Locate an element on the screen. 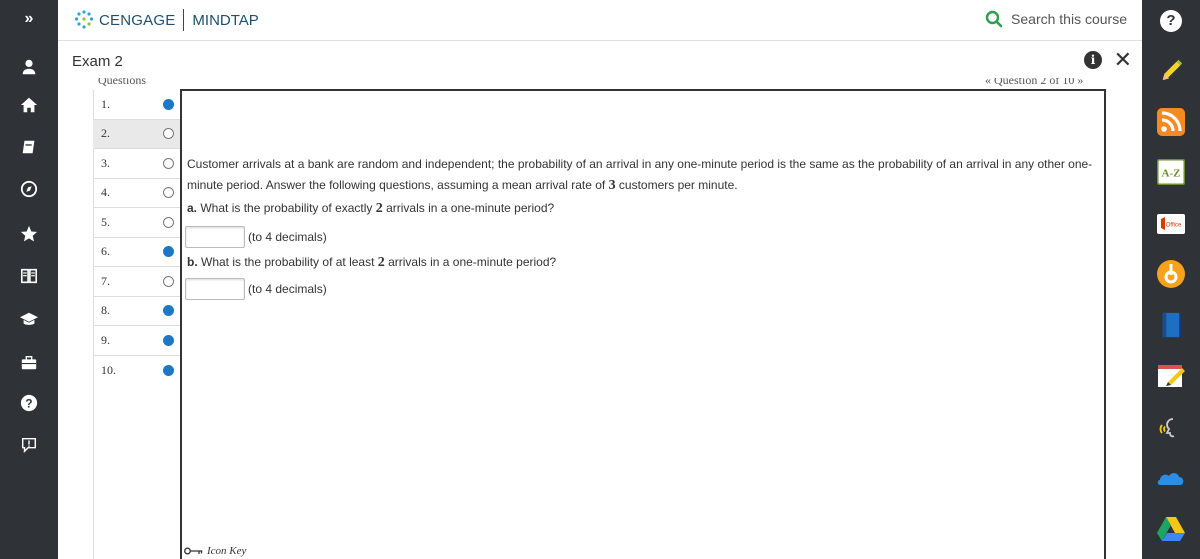 Image resolution: width=1200 pixels, height=559 pixels. compass-icon is located at coordinates (29, 189).